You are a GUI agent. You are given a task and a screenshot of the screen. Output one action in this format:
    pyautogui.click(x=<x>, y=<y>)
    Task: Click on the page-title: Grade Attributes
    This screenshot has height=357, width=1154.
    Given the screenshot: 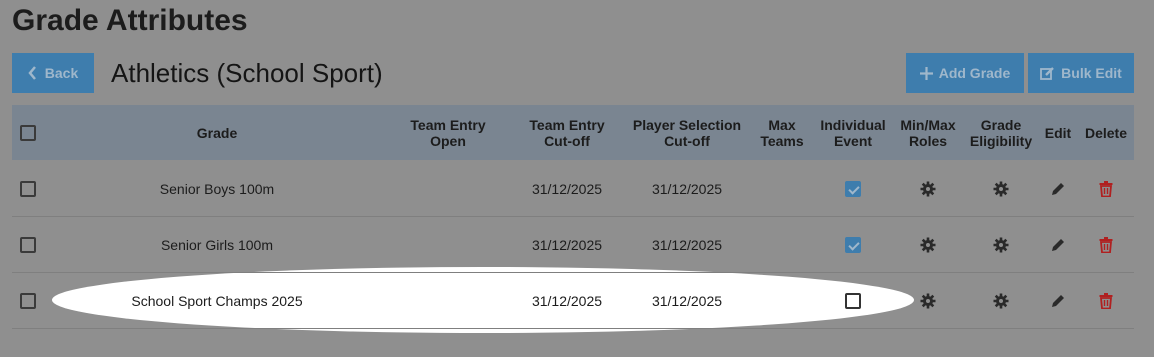 What is the action you would take?
    pyautogui.click(x=130, y=20)
    